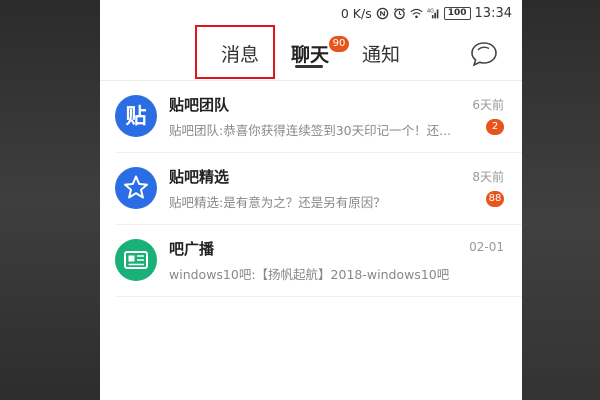 Image resolution: width=600 pixels, height=400 pixels. Describe the element at coordinates (319, 296) in the screenshot. I see `row-divider` at that location.